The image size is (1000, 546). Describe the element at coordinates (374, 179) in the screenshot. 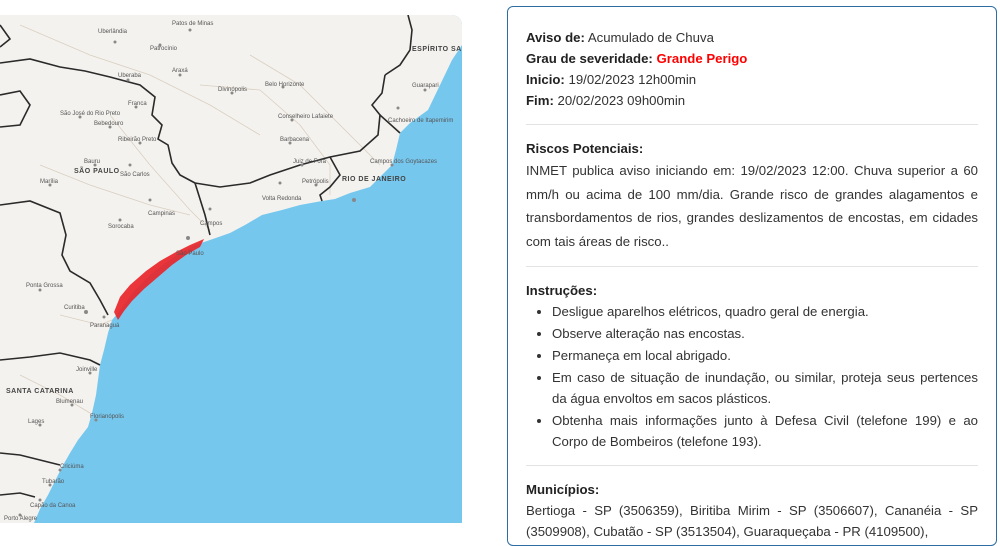

I see `state-label: RIO DE JANEIRO` at that location.